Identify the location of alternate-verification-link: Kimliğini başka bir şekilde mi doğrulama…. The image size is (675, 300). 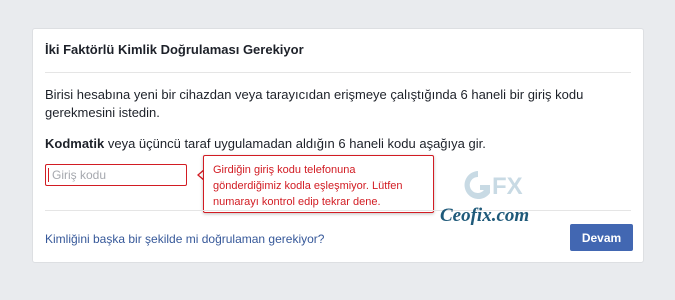
(184, 239).